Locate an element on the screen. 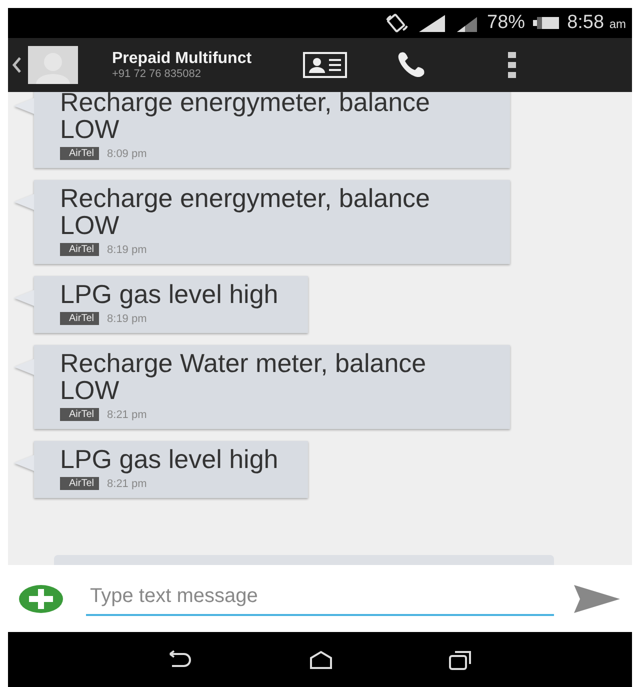 The width and height of the screenshot is (640, 687). home-icon is located at coordinates (320, 660).